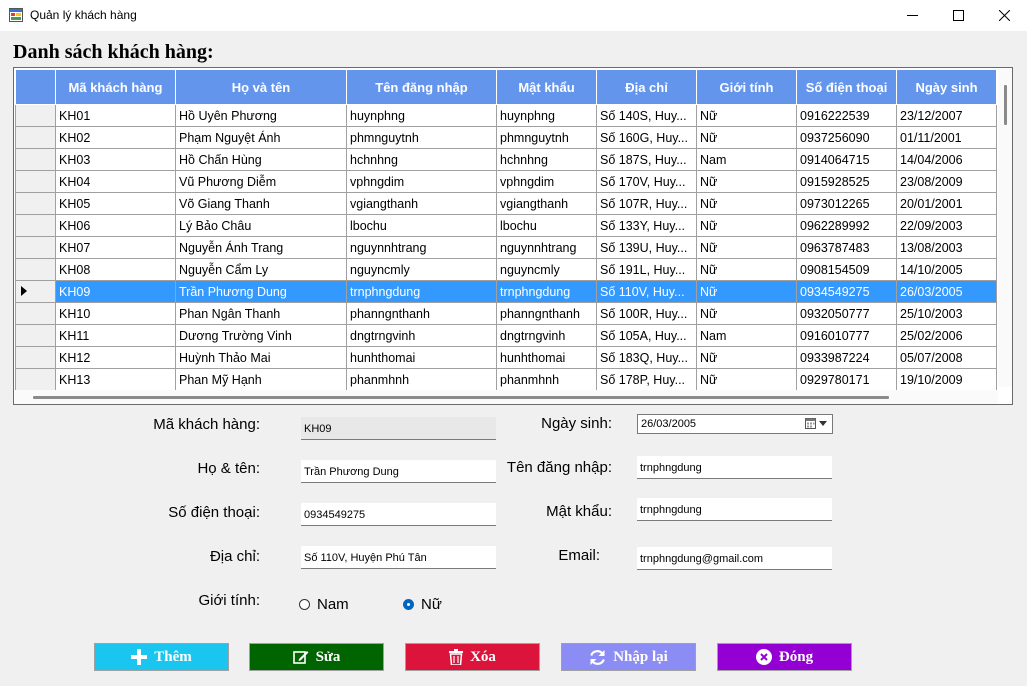 The image size is (1027, 686). What do you see at coordinates (946, 87) in the screenshot?
I see `column-header: Ngày sinh` at bounding box center [946, 87].